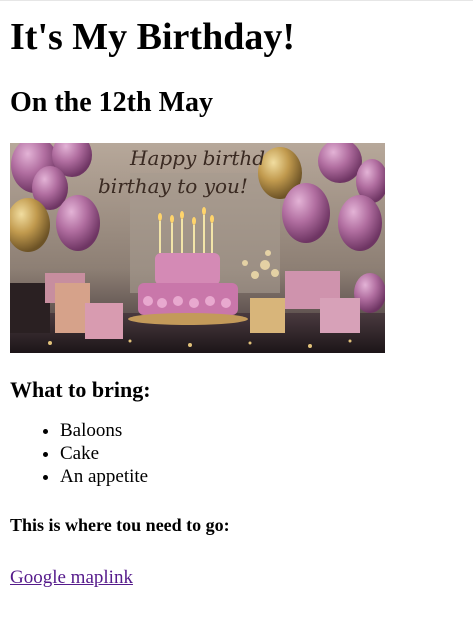 This screenshot has height=631, width=473. What do you see at coordinates (80, 389) in the screenshot?
I see `bring-heading: What to bring:` at bounding box center [80, 389].